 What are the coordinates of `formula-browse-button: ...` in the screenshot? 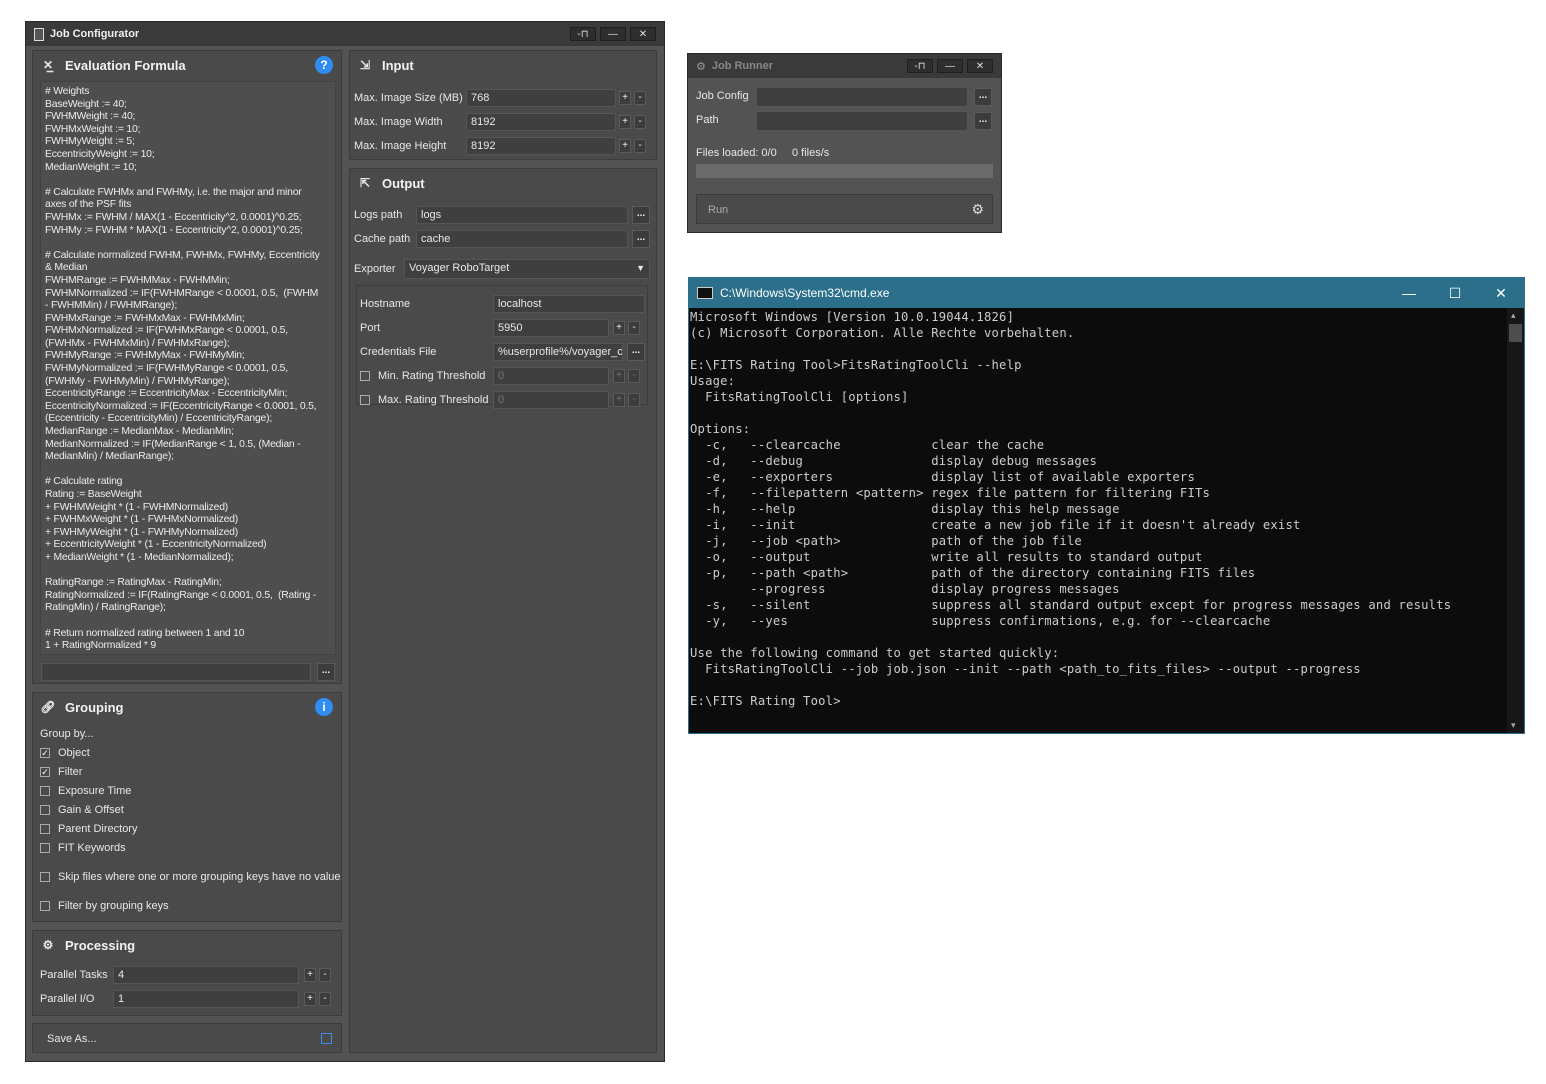 It's located at (326, 672).